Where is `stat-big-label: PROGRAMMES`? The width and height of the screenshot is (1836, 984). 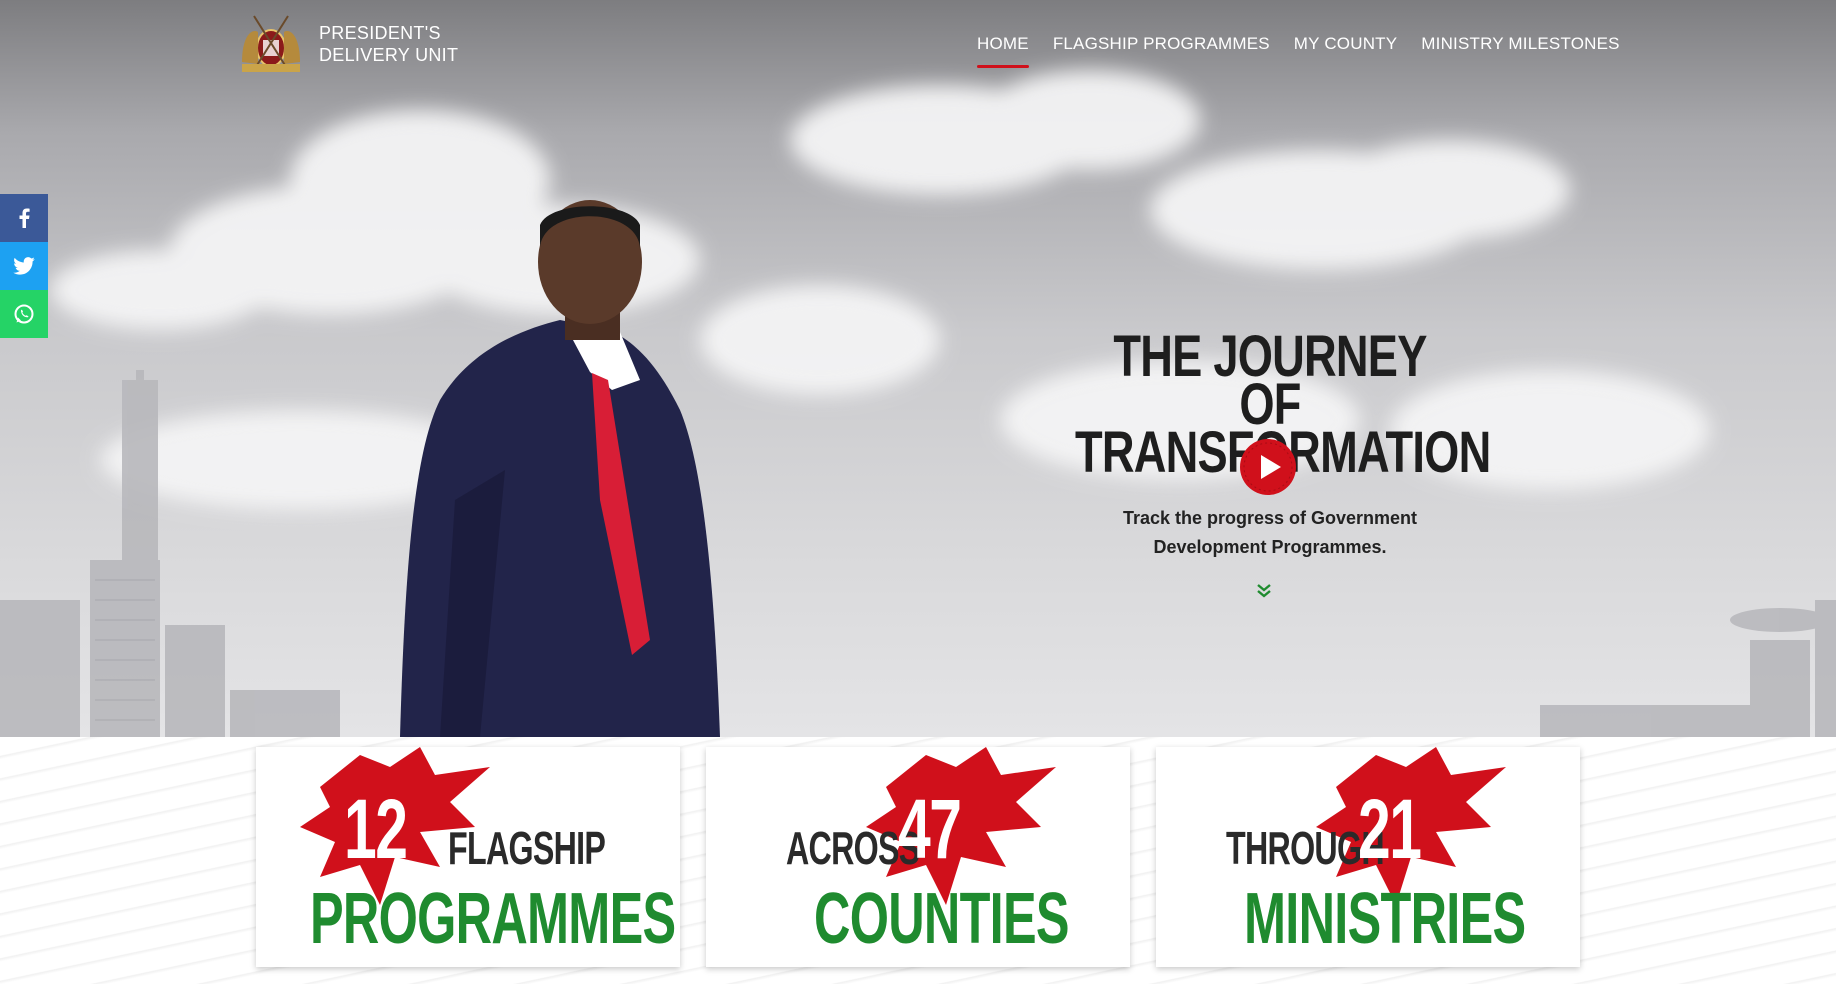 stat-big-label: PROGRAMMES is located at coordinates (493, 919).